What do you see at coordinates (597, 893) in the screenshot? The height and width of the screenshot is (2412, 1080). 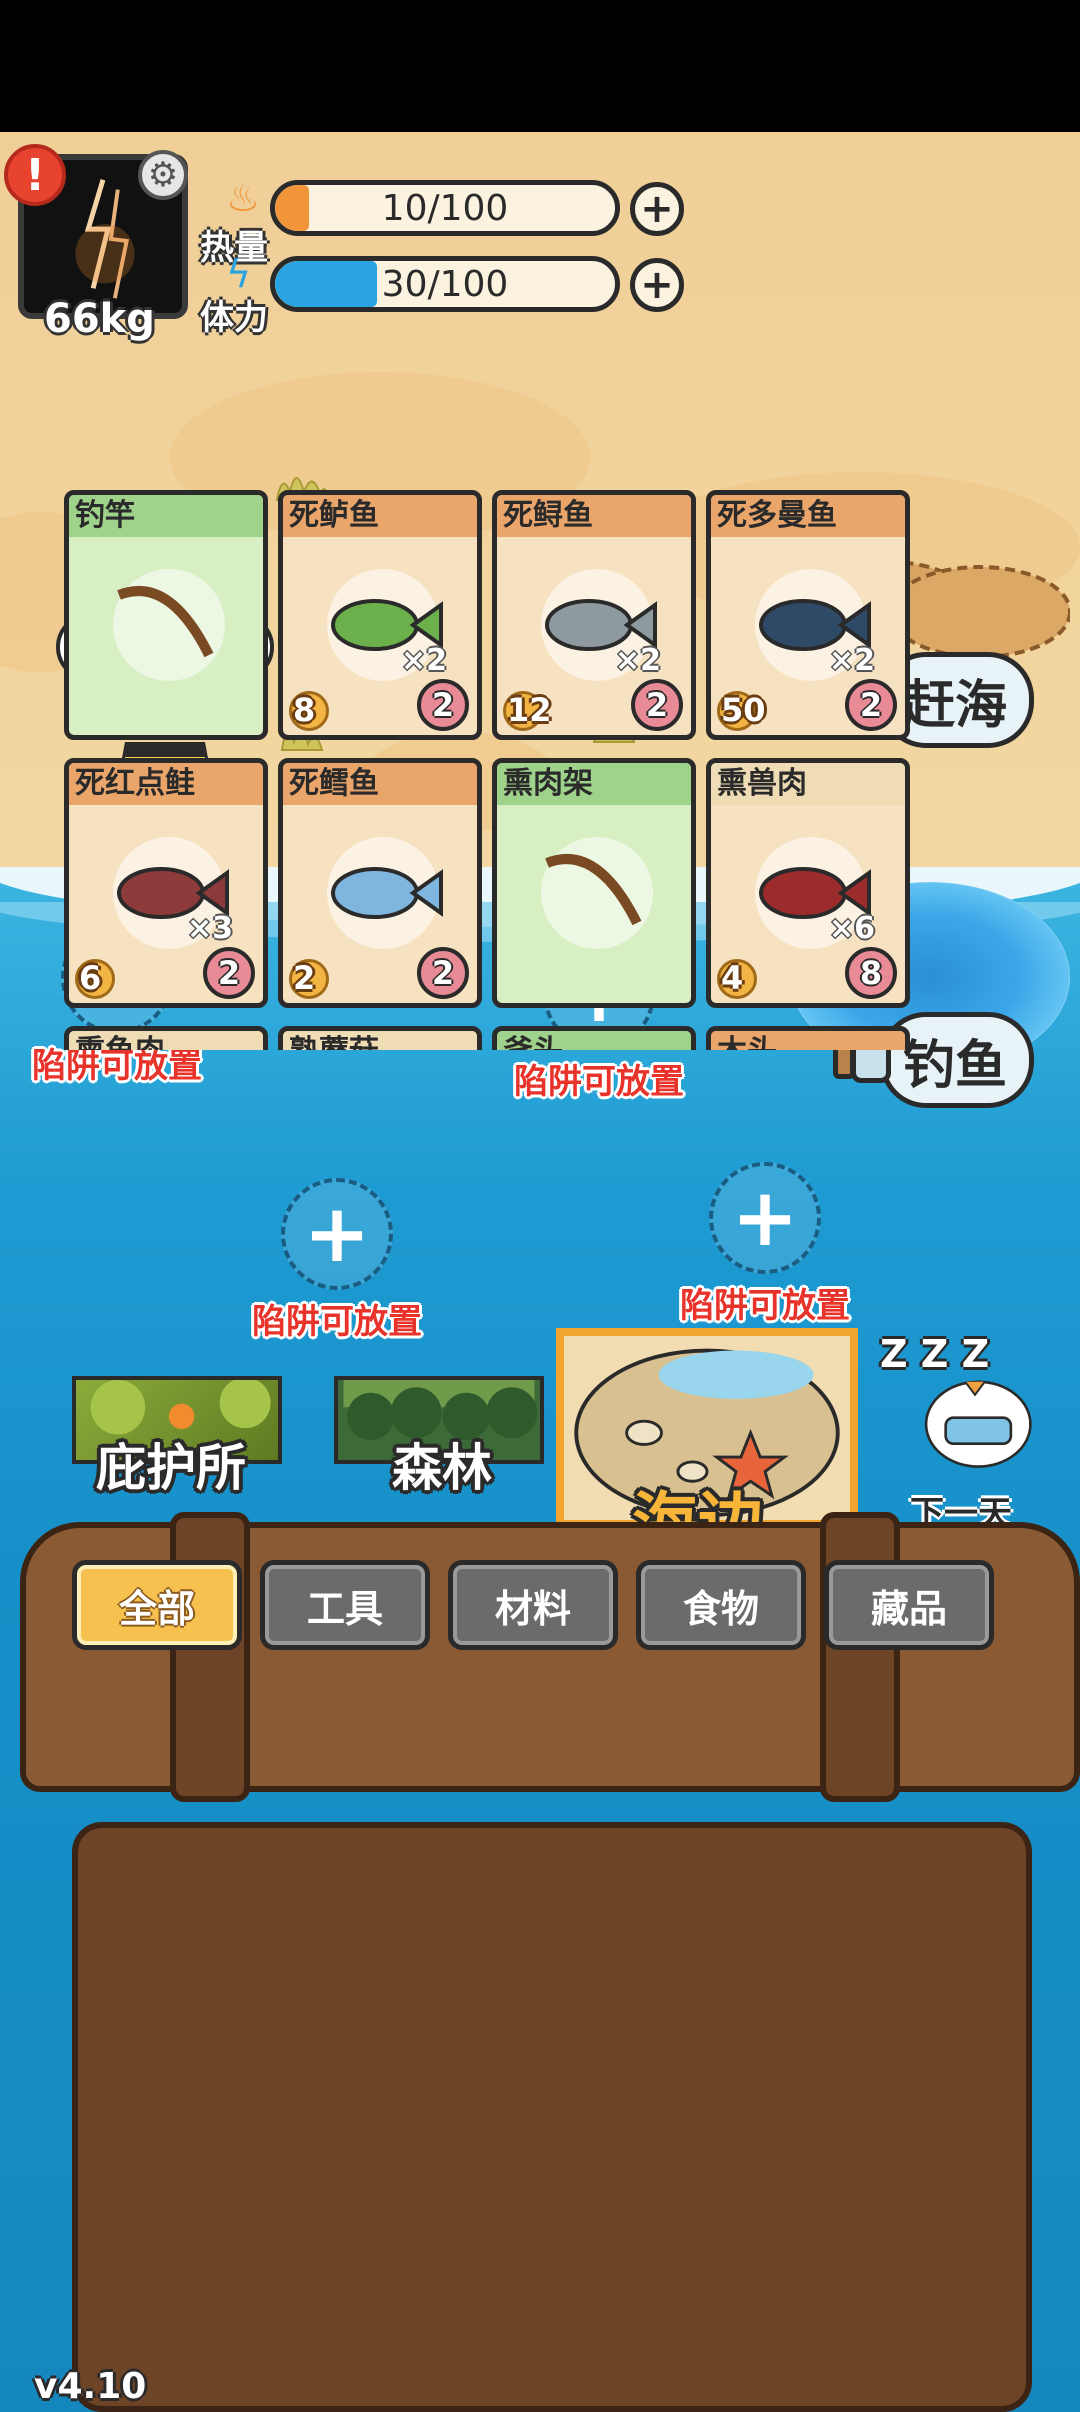 I see `smoking-rack-icon` at bounding box center [597, 893].